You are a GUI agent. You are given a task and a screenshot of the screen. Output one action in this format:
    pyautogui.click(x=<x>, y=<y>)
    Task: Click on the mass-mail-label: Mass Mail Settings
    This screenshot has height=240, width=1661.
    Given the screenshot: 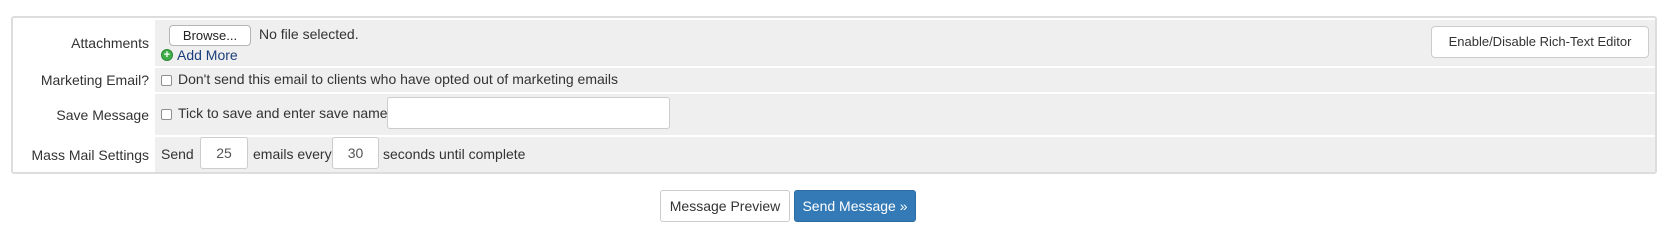 What is the action you would take?
    pyautogui.click(x=84, y=154)
    